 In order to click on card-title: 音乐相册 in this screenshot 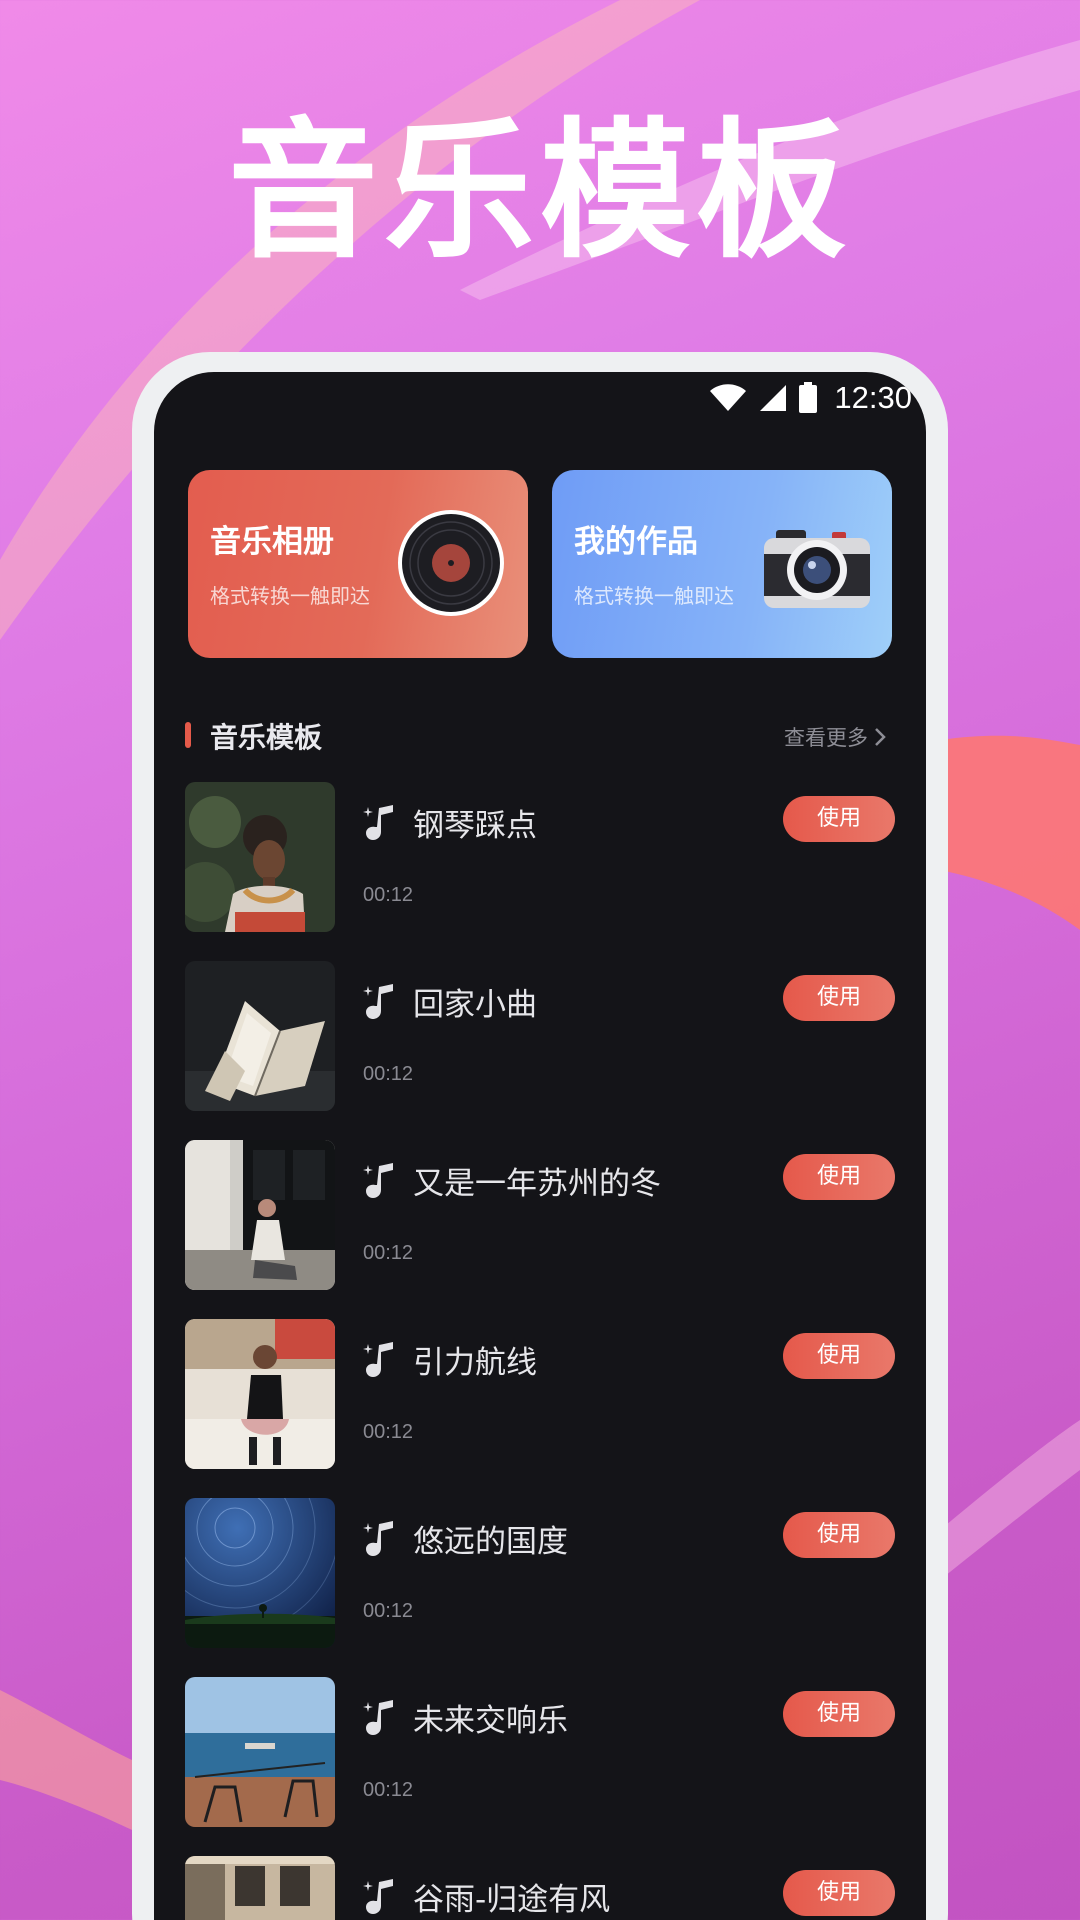, I will do `click(272, 542)`.